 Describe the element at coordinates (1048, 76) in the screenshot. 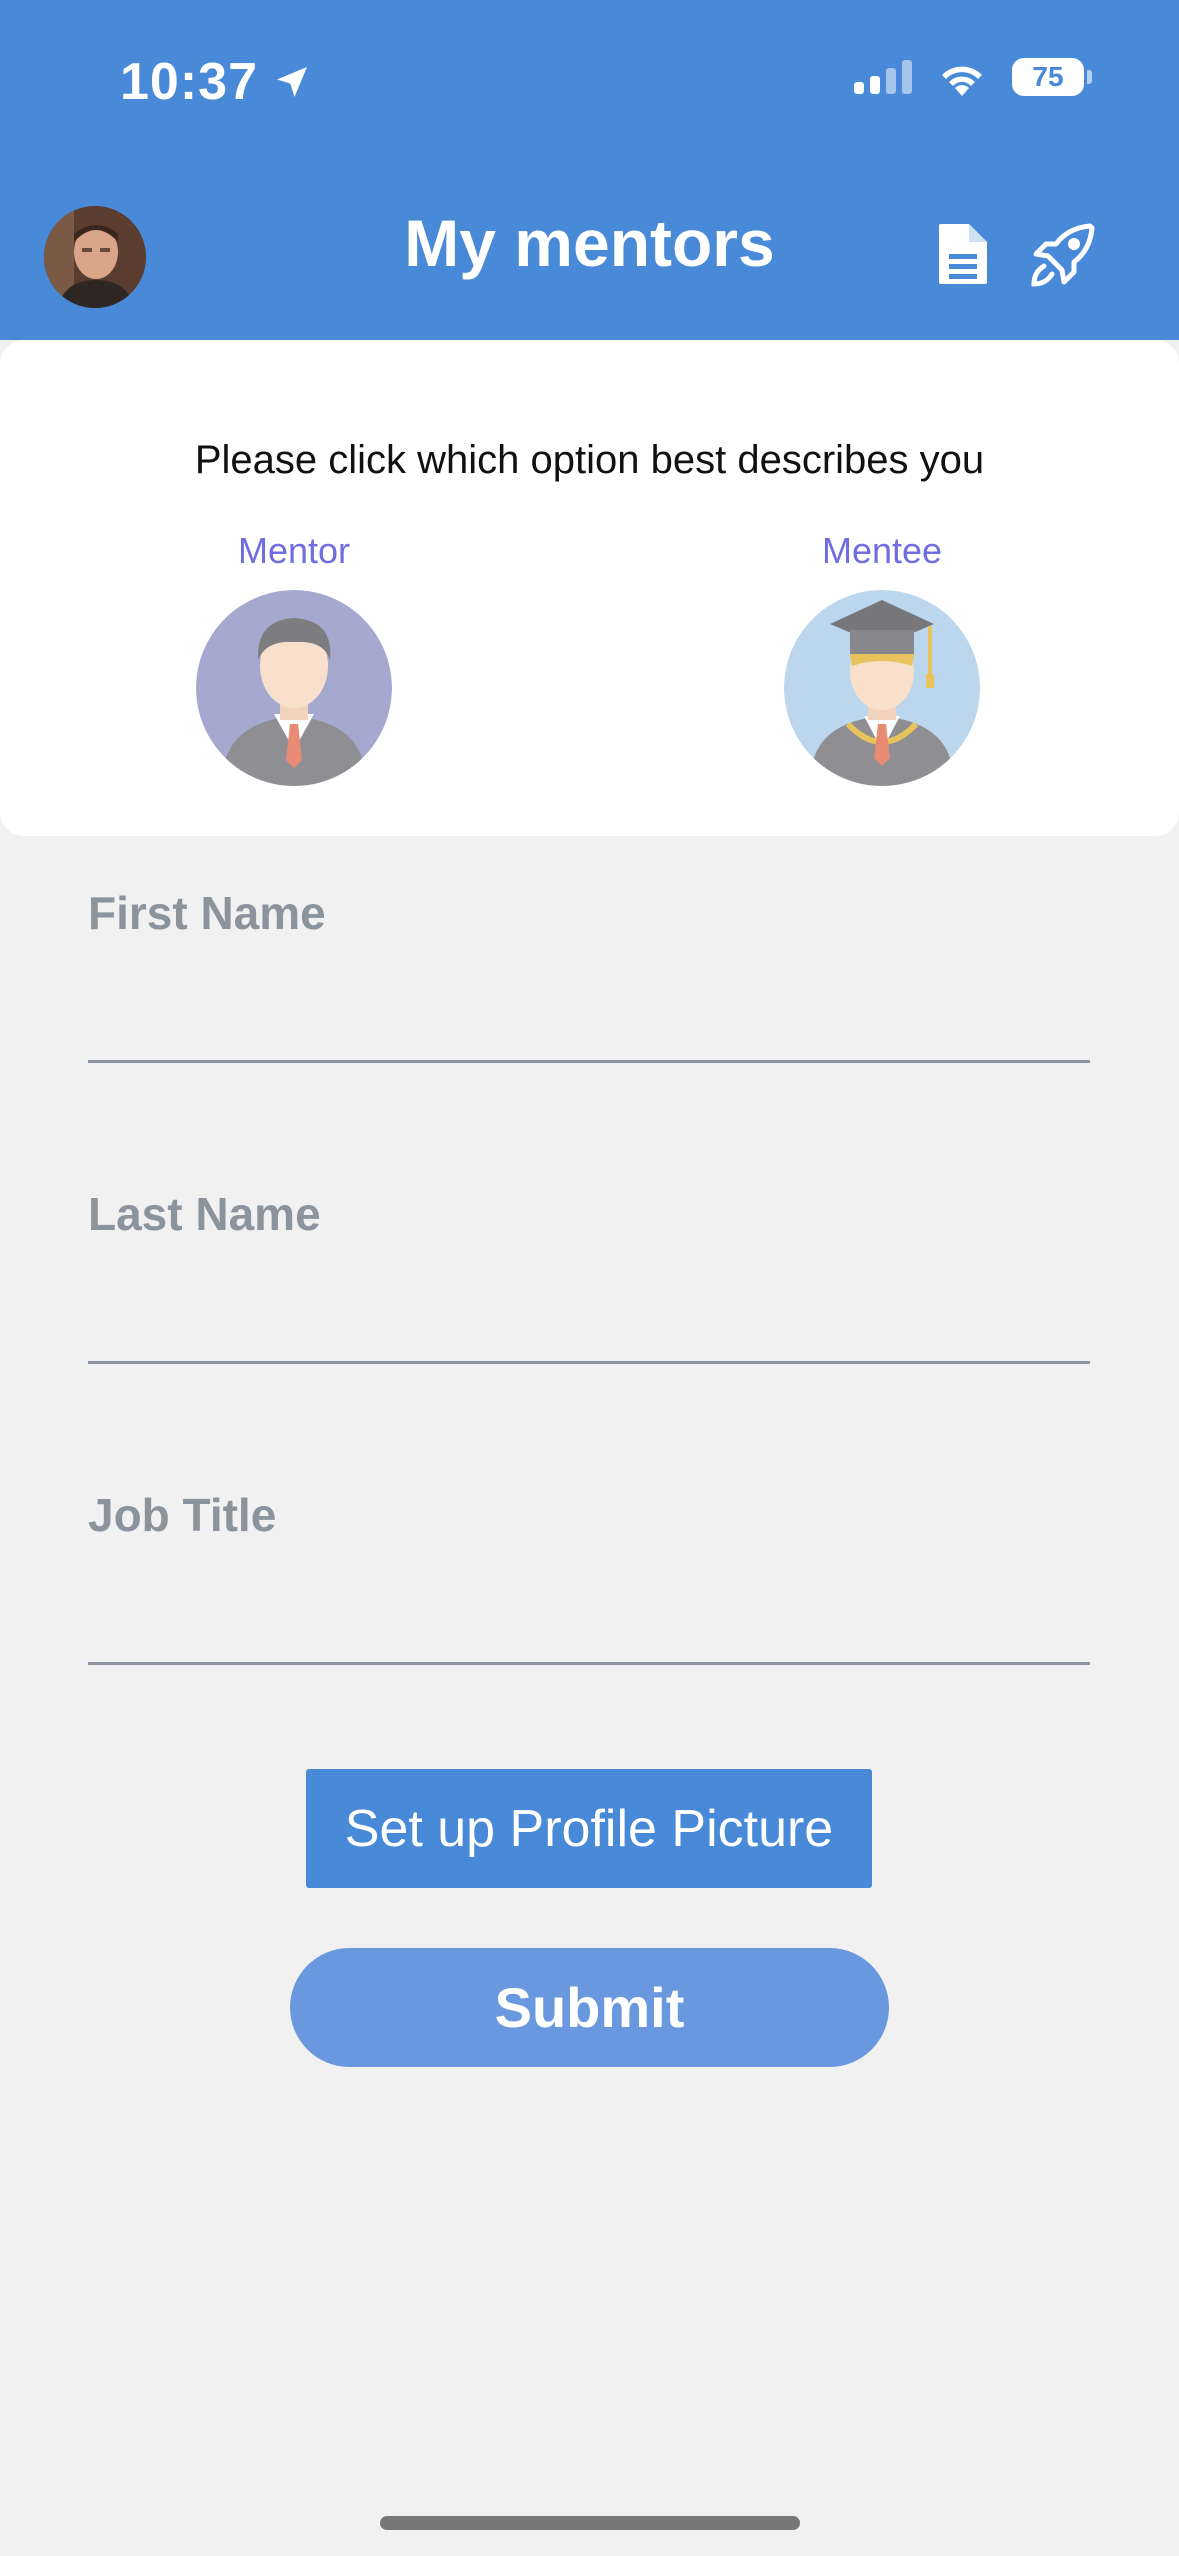

I see `battery-level: 75` at that location.